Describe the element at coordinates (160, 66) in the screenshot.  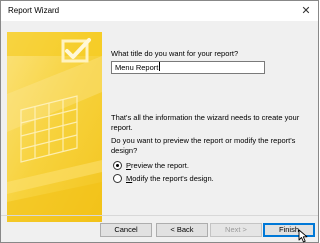
I see `text-caret` at that location.